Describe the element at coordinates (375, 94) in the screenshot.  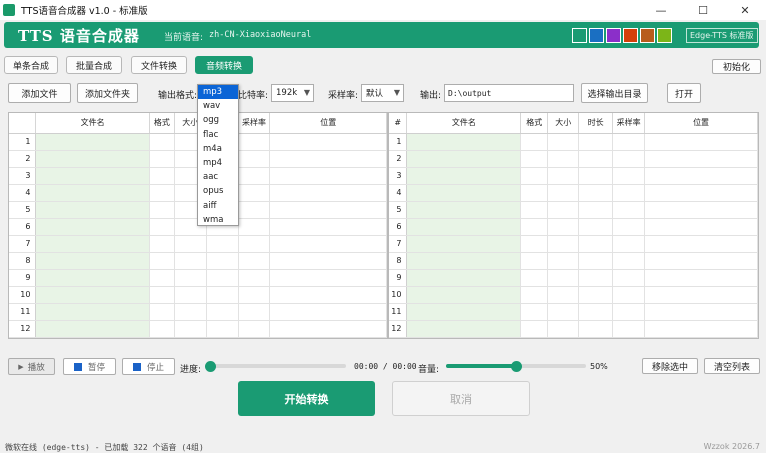
I see `samplerate-value: 默认` at that location.